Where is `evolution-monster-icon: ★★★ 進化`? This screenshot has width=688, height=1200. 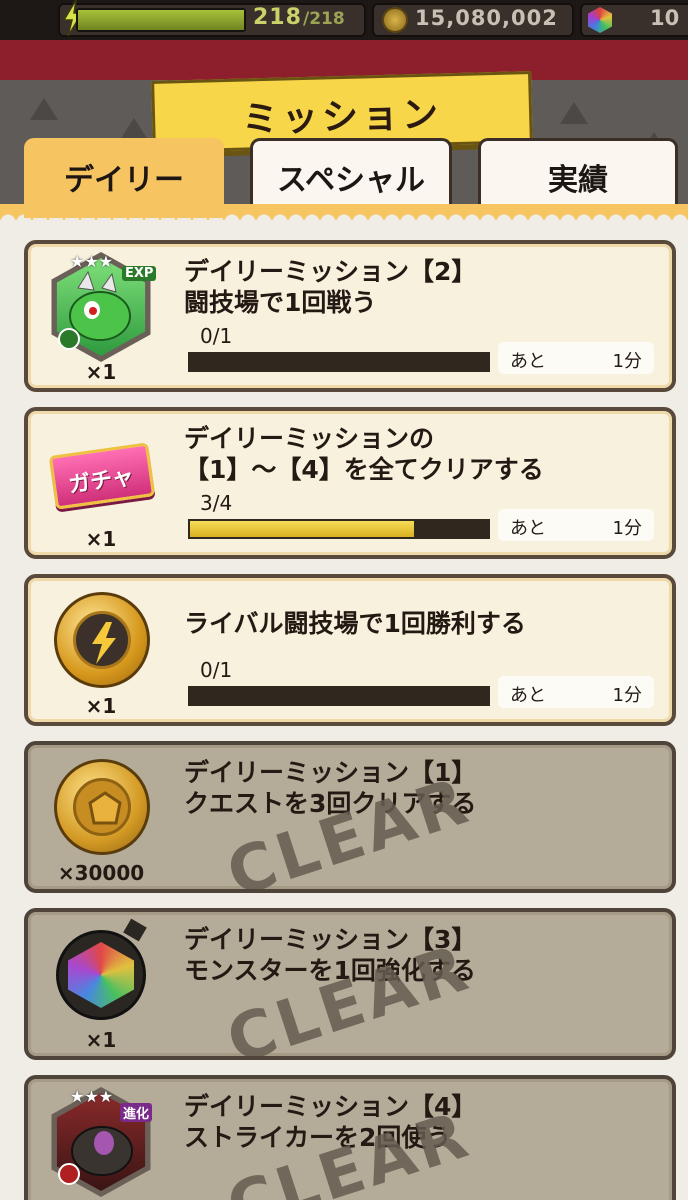 evolution-monster-icon: ★★★ 進化 is located at coordinates (101, 1142).